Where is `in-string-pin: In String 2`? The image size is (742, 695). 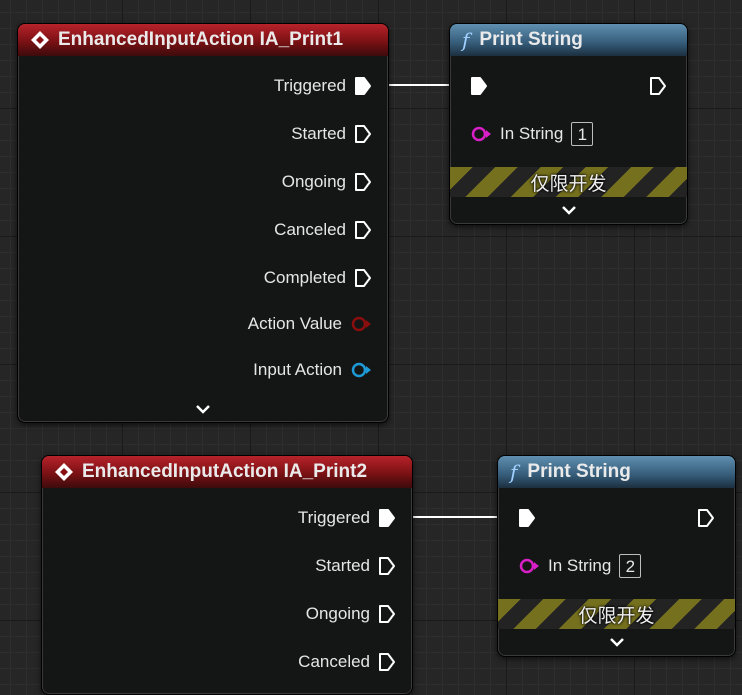 in-string-pin: In String 2 is located at coordinates (580, 566).